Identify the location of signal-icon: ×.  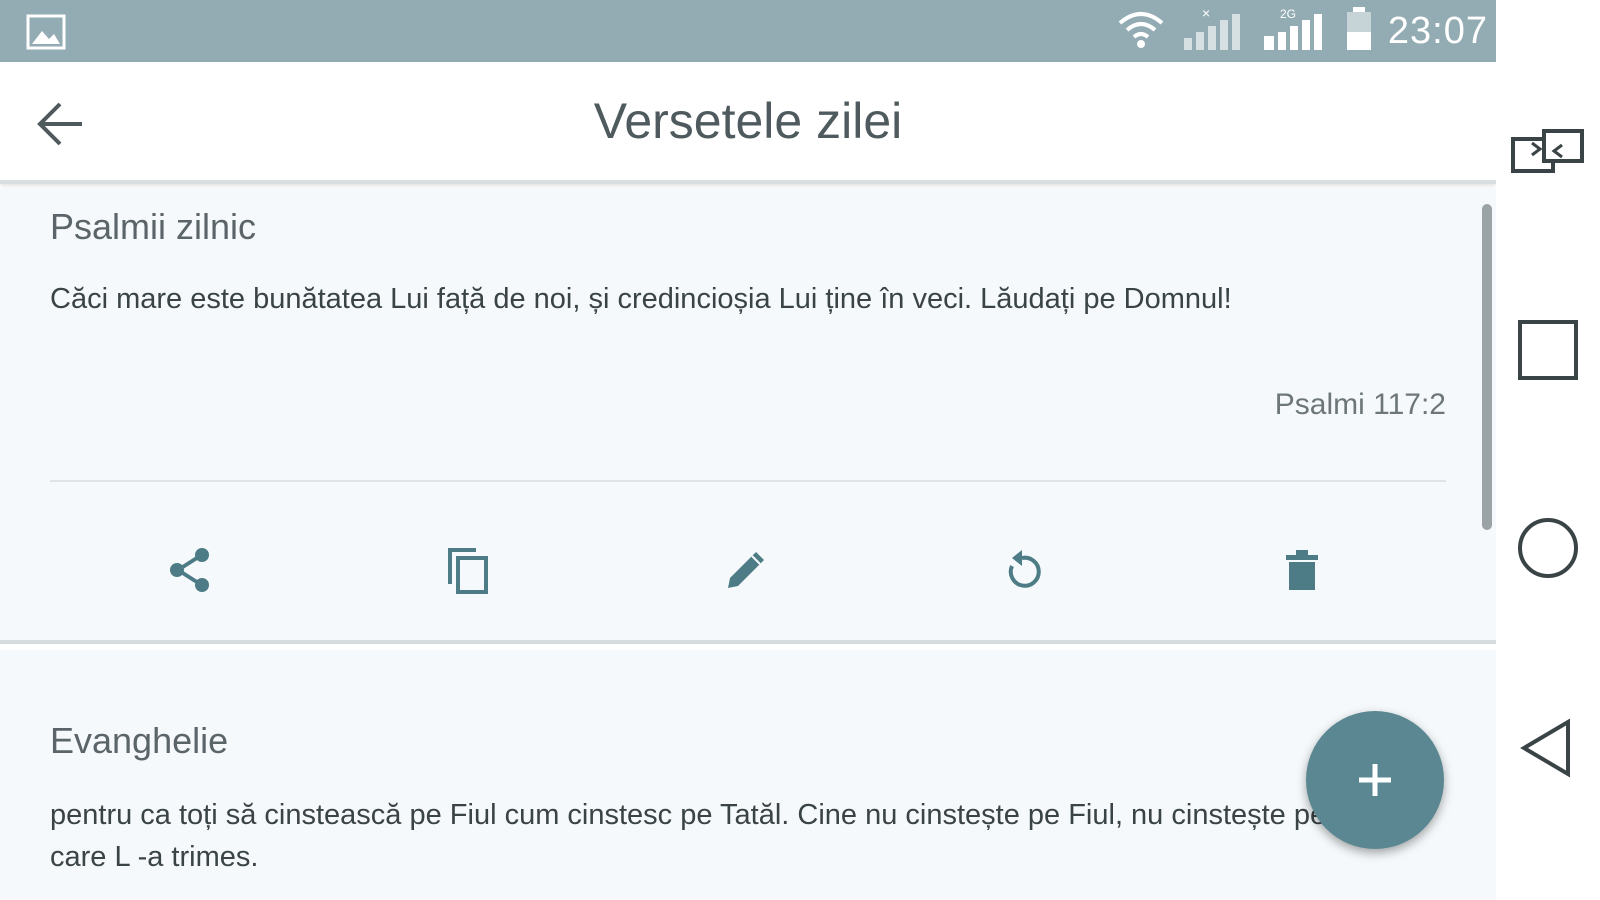
(1213, 31).